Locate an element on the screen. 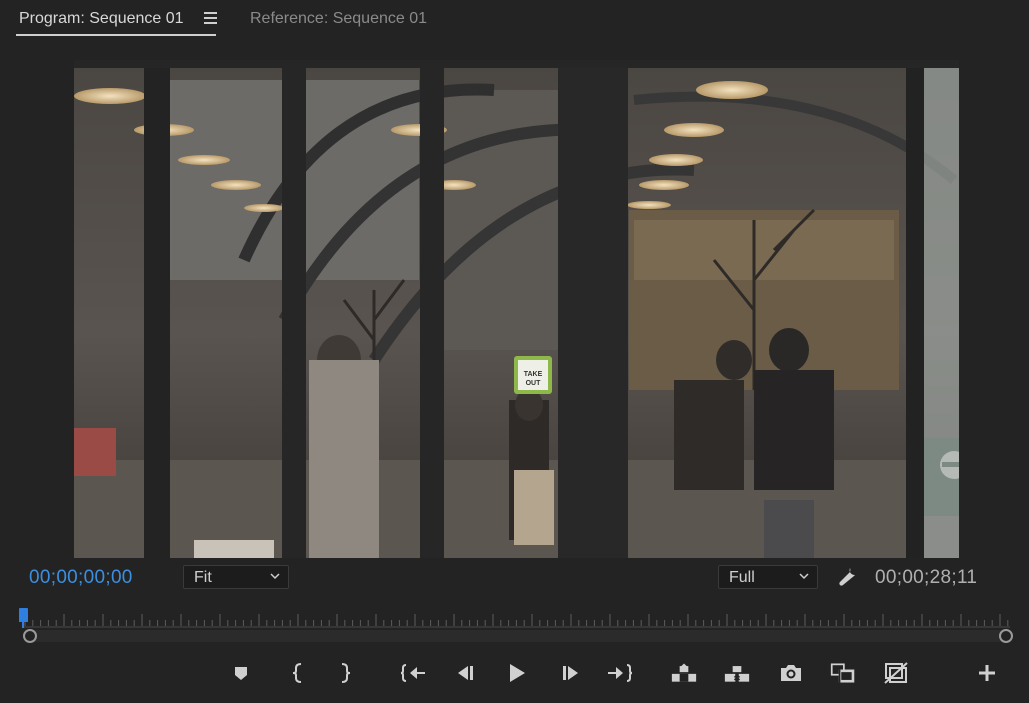 The image size is (1029, 703). mark-out-button is located at coordinates (345, 673).